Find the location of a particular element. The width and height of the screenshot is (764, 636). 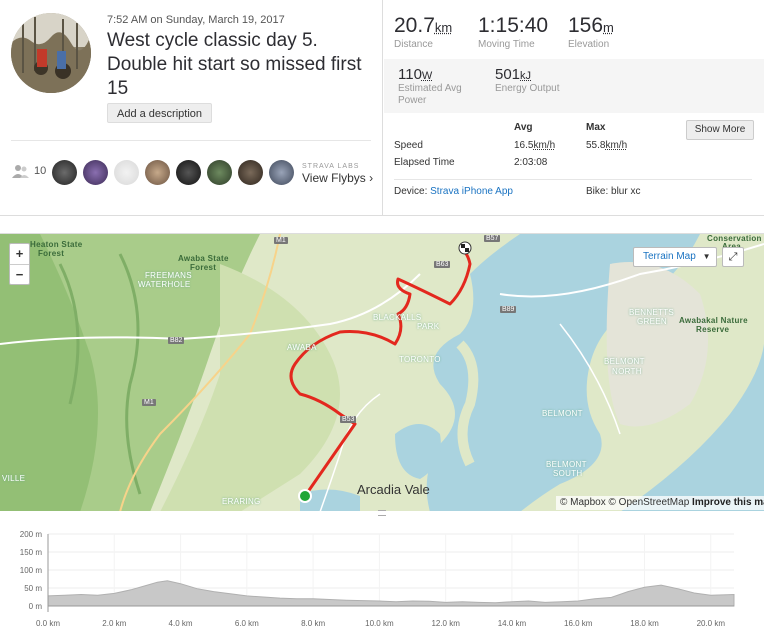

distance-label: Distance is located at coordinates (423, 44).